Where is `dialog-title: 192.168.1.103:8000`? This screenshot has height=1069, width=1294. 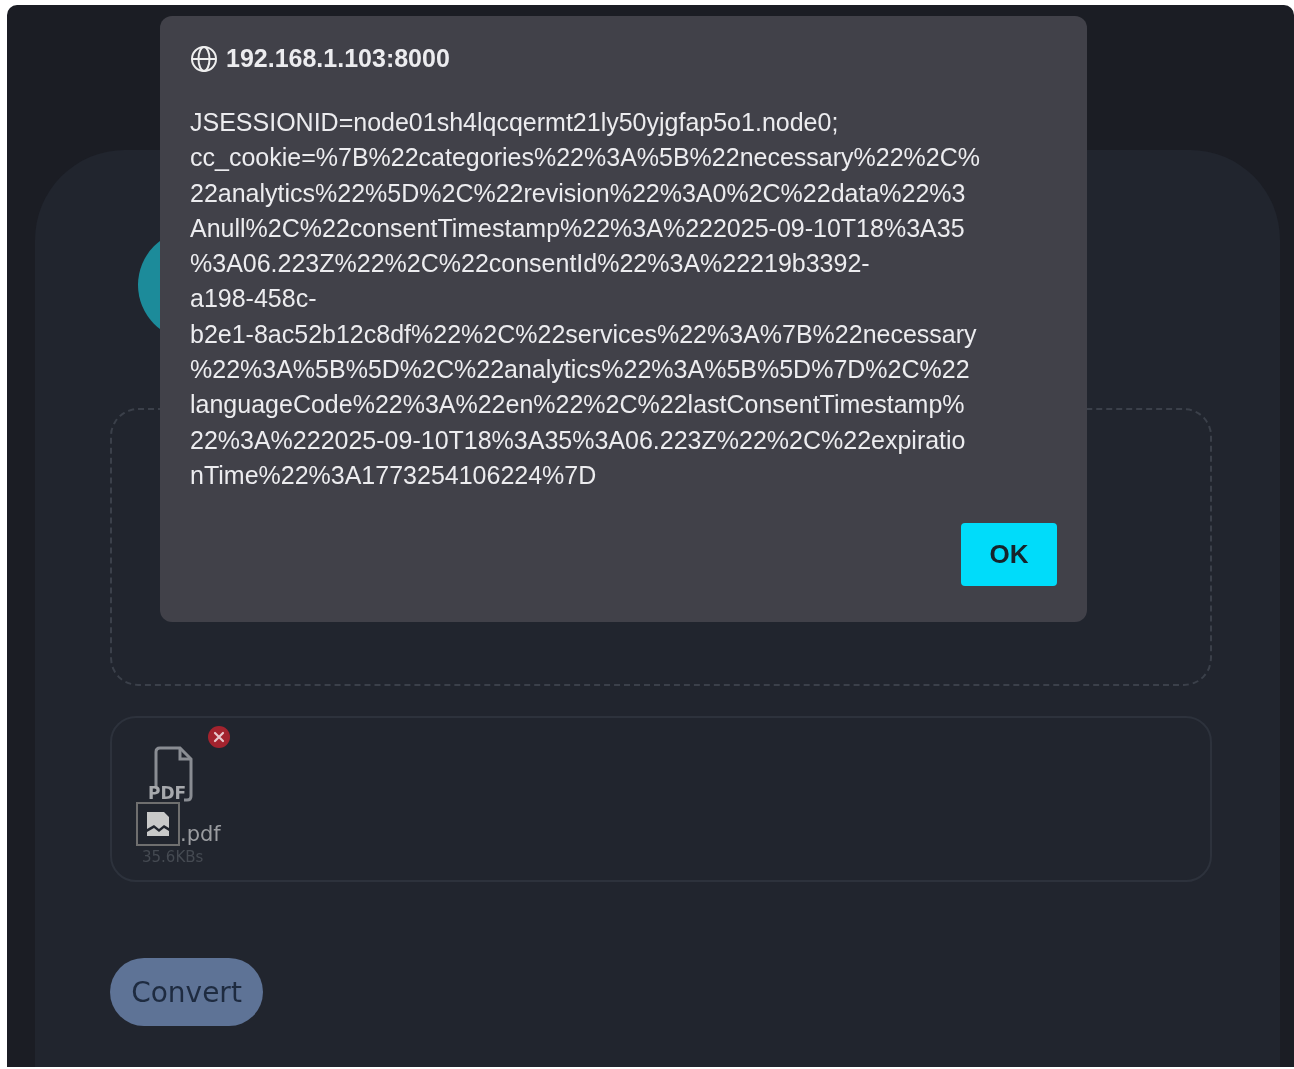 dialog-title: 192.168.1.103:8000 is located at coordinates (338, 58).